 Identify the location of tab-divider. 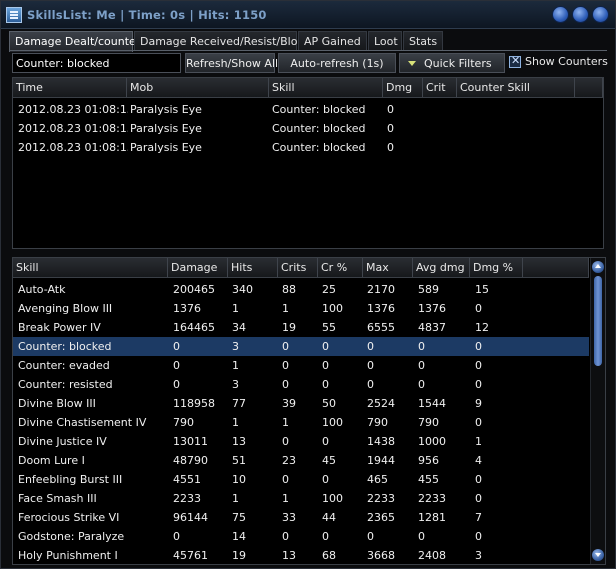
(308, 50).